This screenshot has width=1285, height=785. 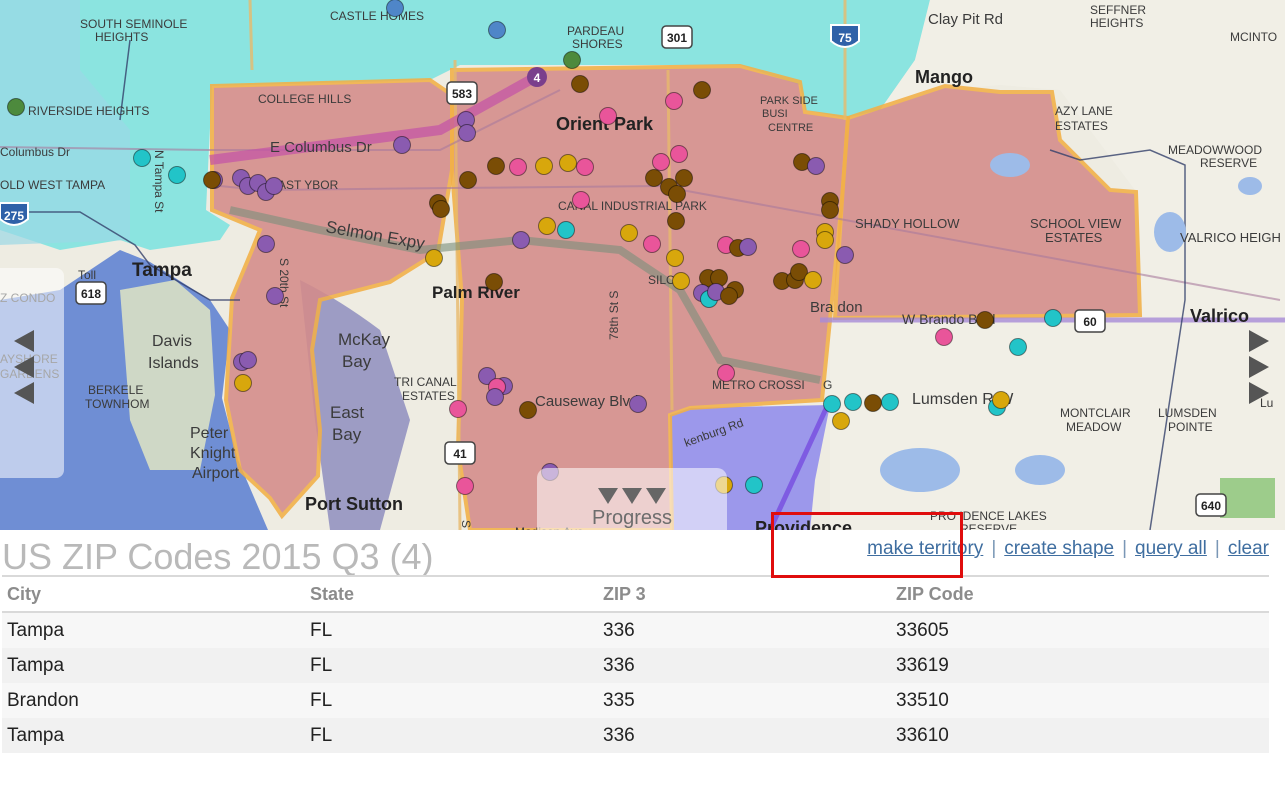 I want to click on column-header-zip3: ZIP 3, so click(x=744, y=594).